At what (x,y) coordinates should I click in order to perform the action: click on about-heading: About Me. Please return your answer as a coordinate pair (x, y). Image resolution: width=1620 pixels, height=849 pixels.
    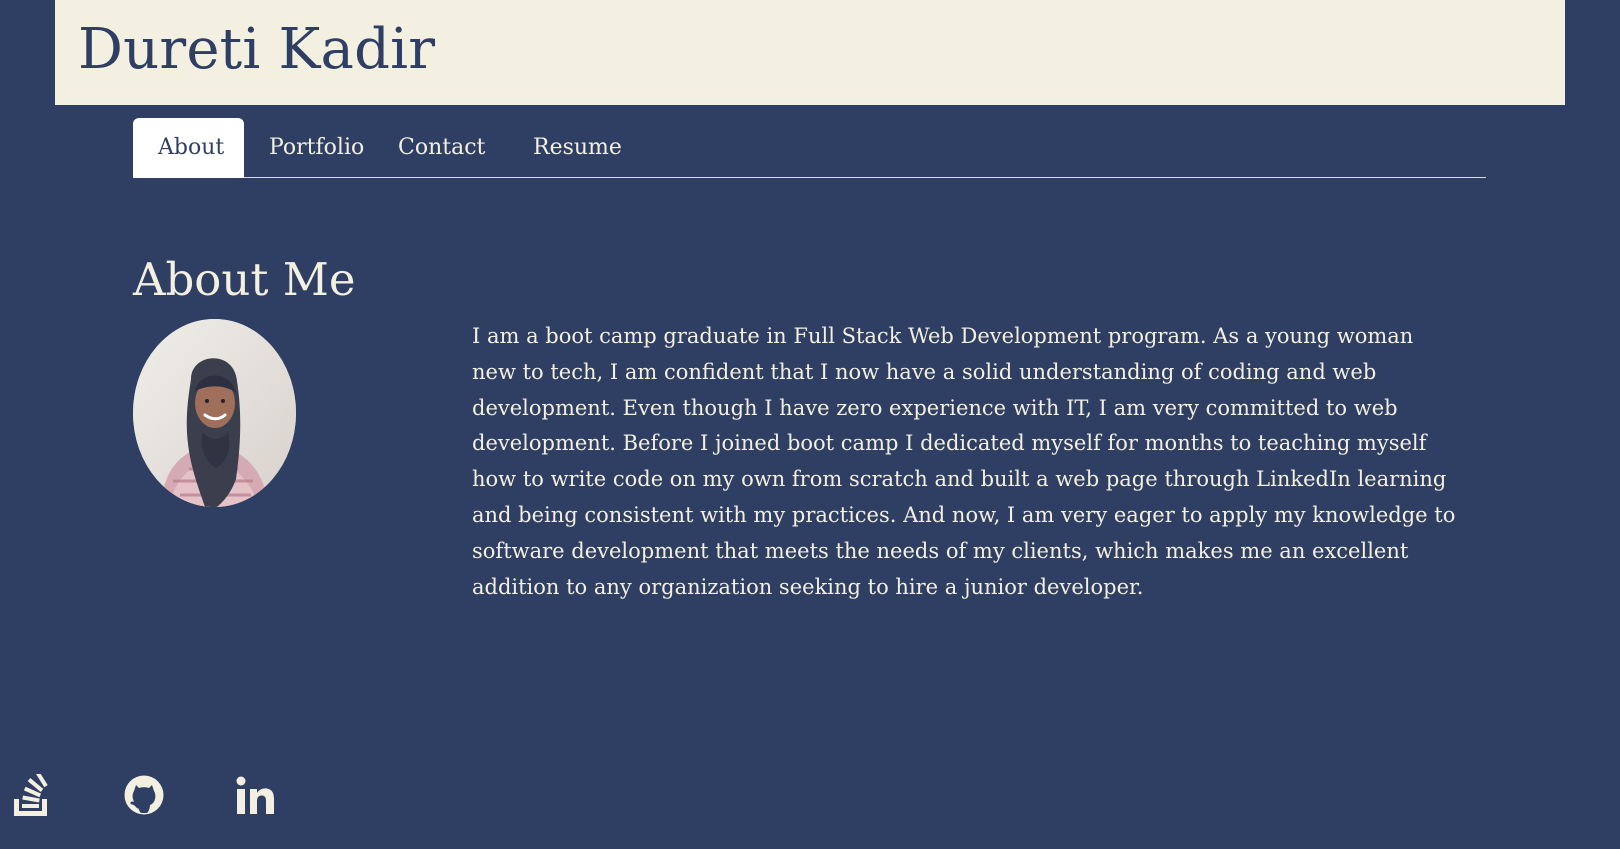
    Looking at the image, I should click on (244, 279).